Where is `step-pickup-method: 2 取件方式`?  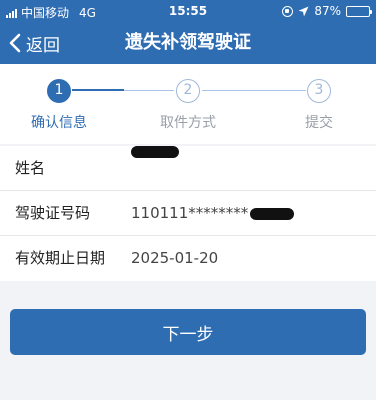 step-pickup-method: 2 取件方式 is located at coordinates (188, 105).